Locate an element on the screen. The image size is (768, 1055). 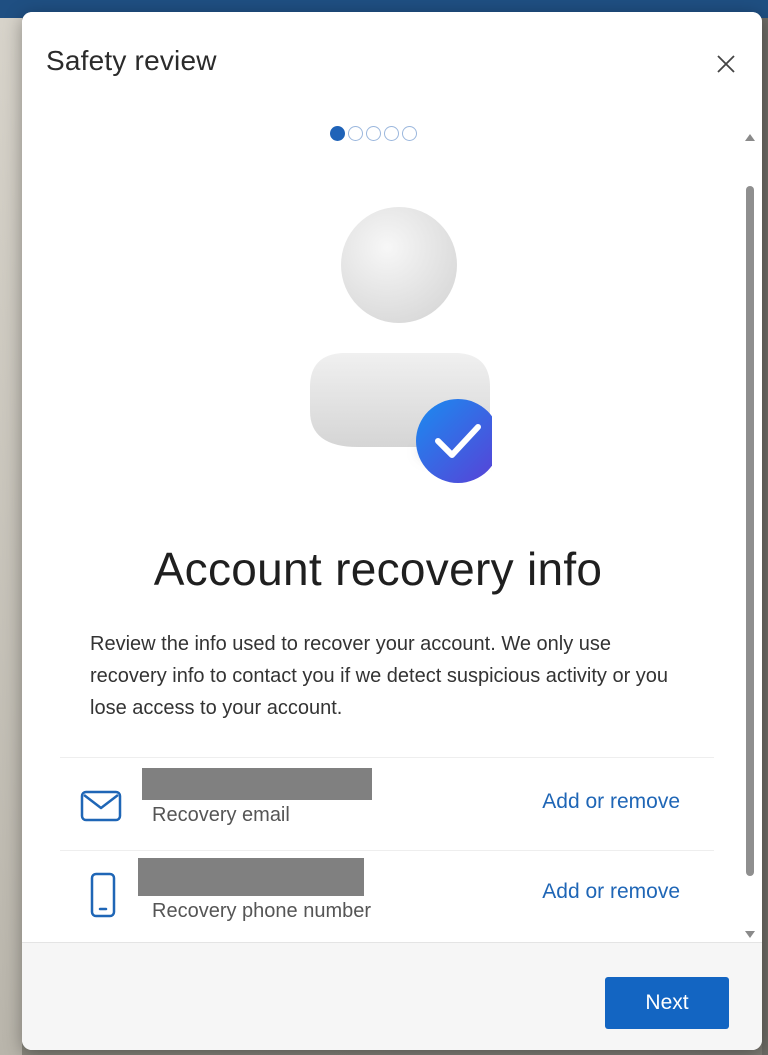
scrollbar is located at coordinates (750, 532).